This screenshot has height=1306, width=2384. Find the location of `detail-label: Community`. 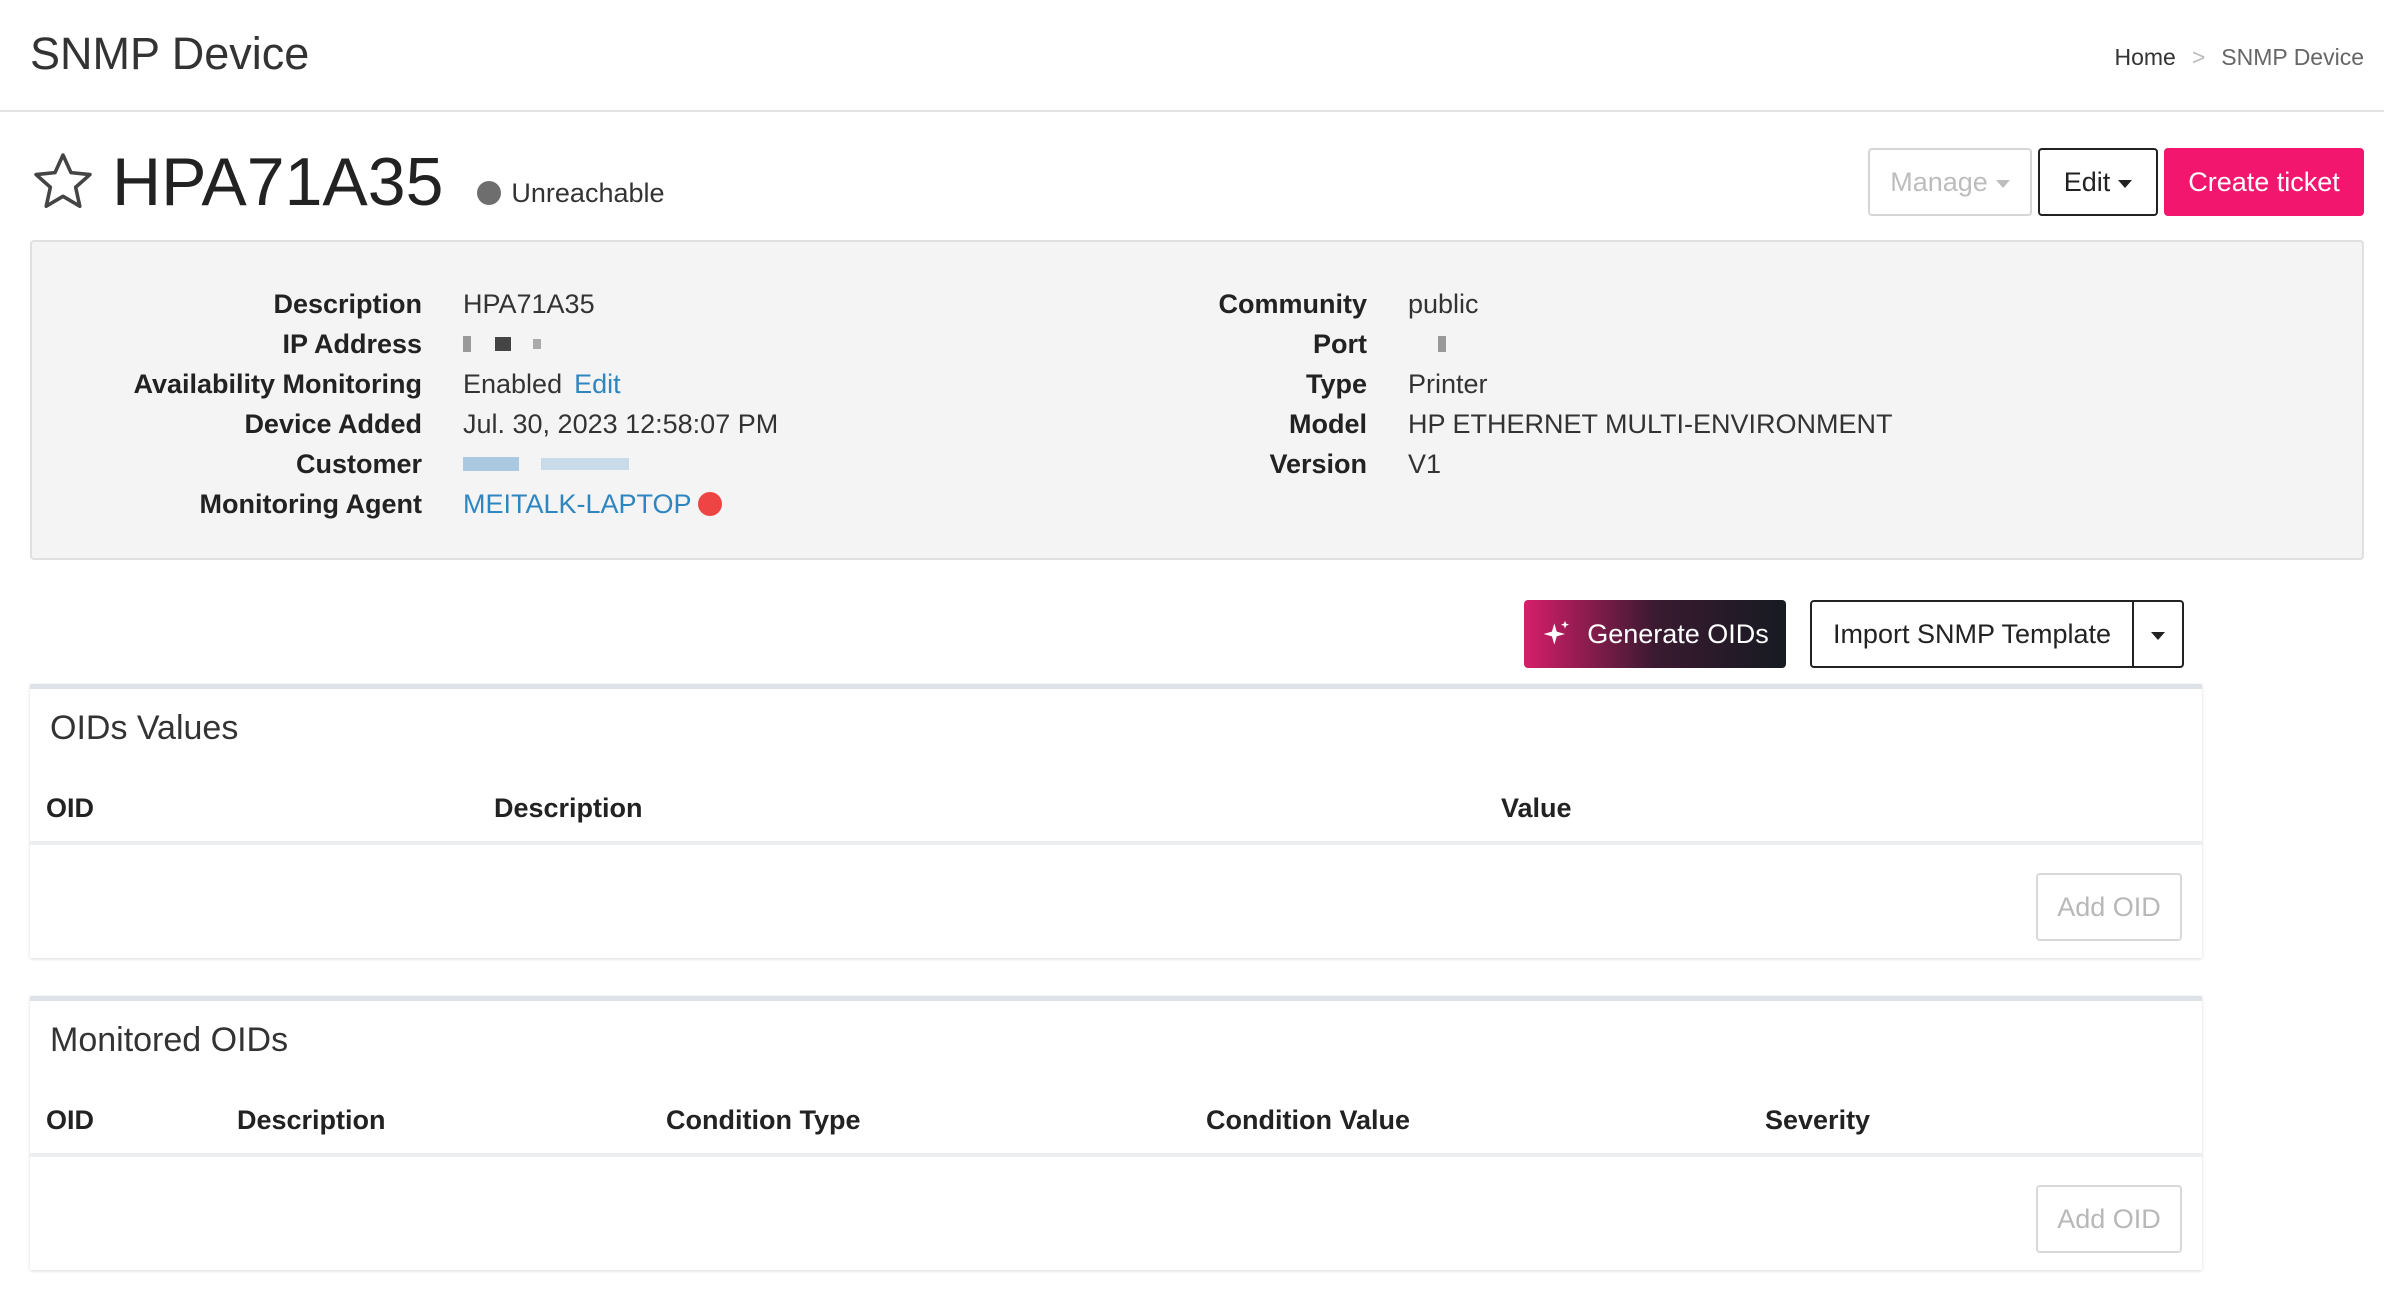

detail-label: Community is located at coordinates (1293, 303).